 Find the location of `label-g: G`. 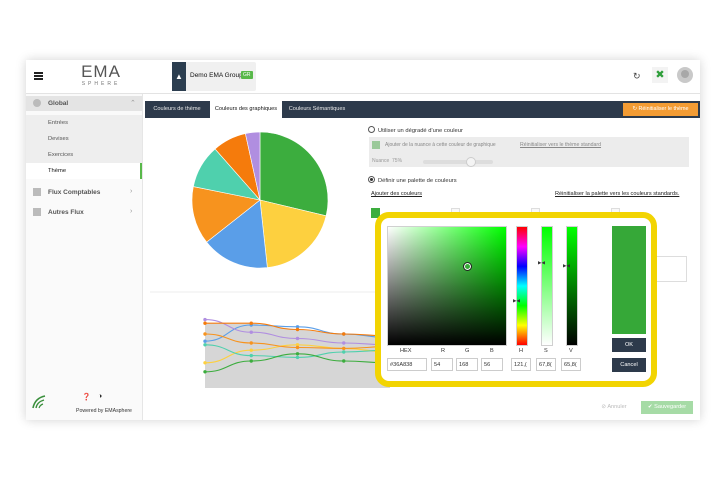

label-g: G is located at coordinates (467, 351).